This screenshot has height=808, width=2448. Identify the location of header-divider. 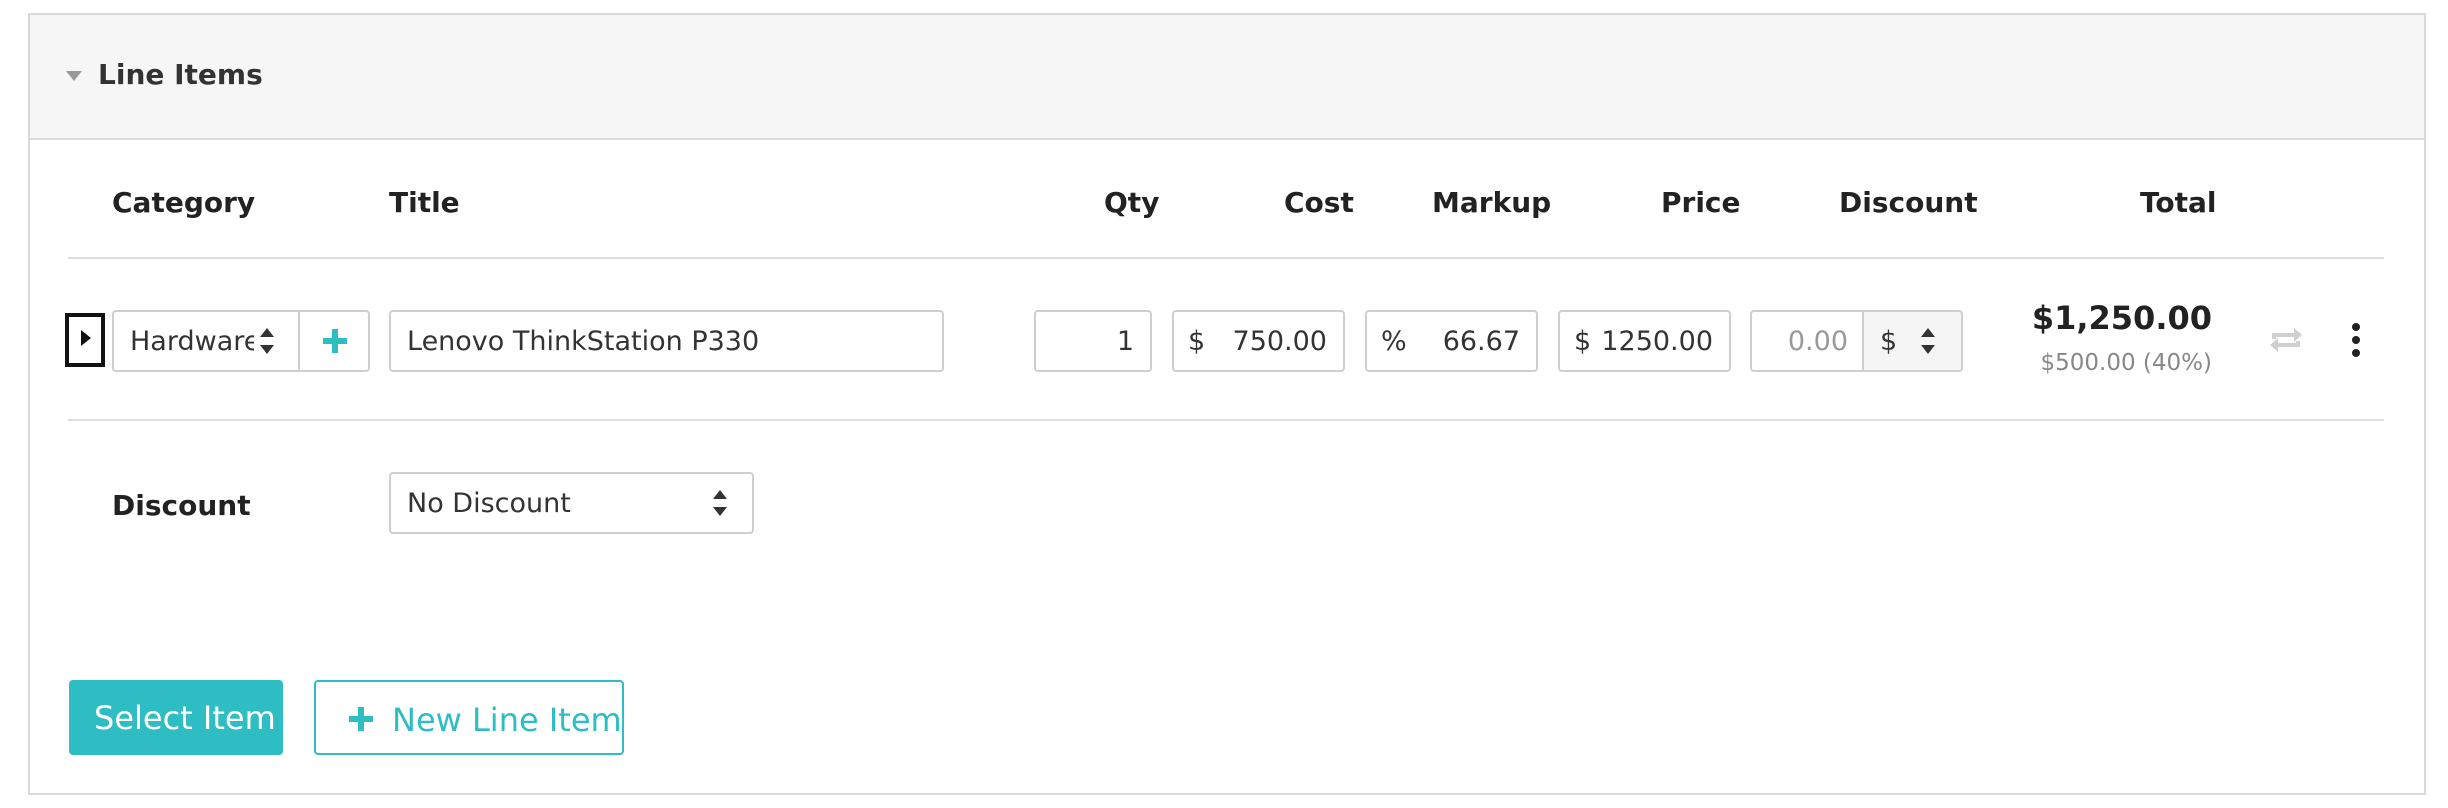
(1226, 258).